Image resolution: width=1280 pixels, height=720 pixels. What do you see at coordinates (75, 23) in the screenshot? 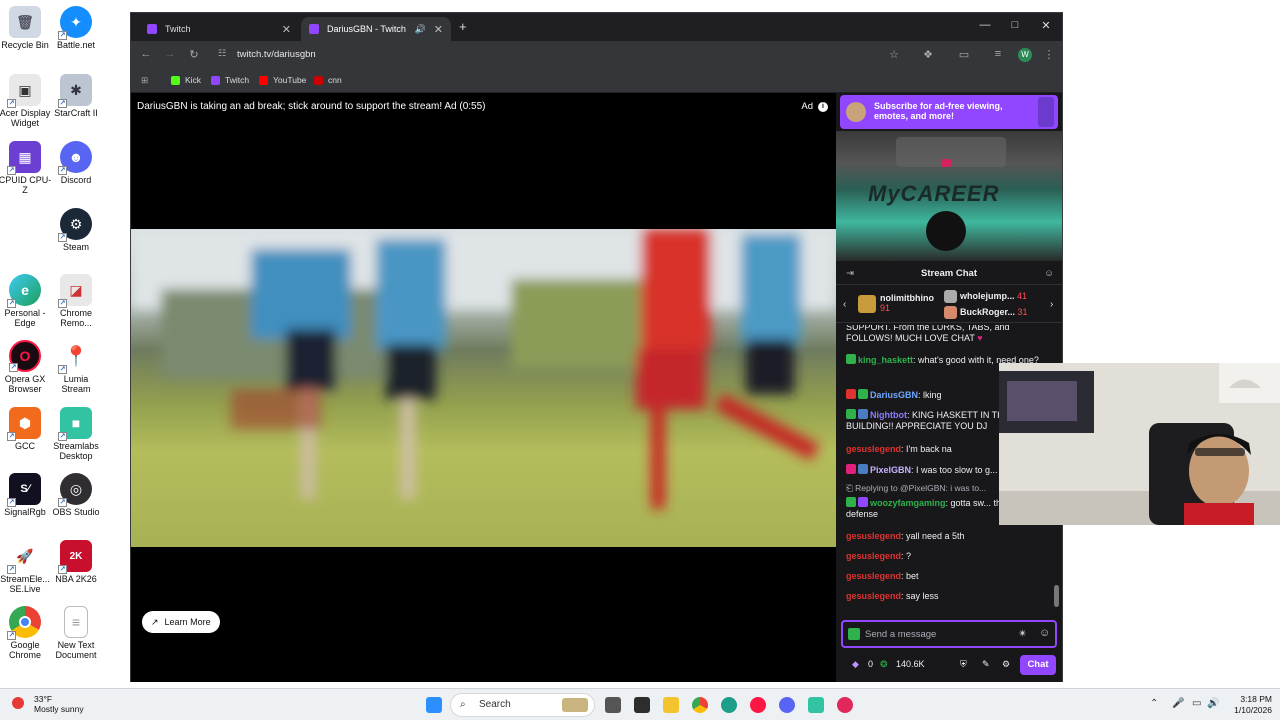
I see `battlenet-icon: ✦ ↗` at bounding box center [75, 23].